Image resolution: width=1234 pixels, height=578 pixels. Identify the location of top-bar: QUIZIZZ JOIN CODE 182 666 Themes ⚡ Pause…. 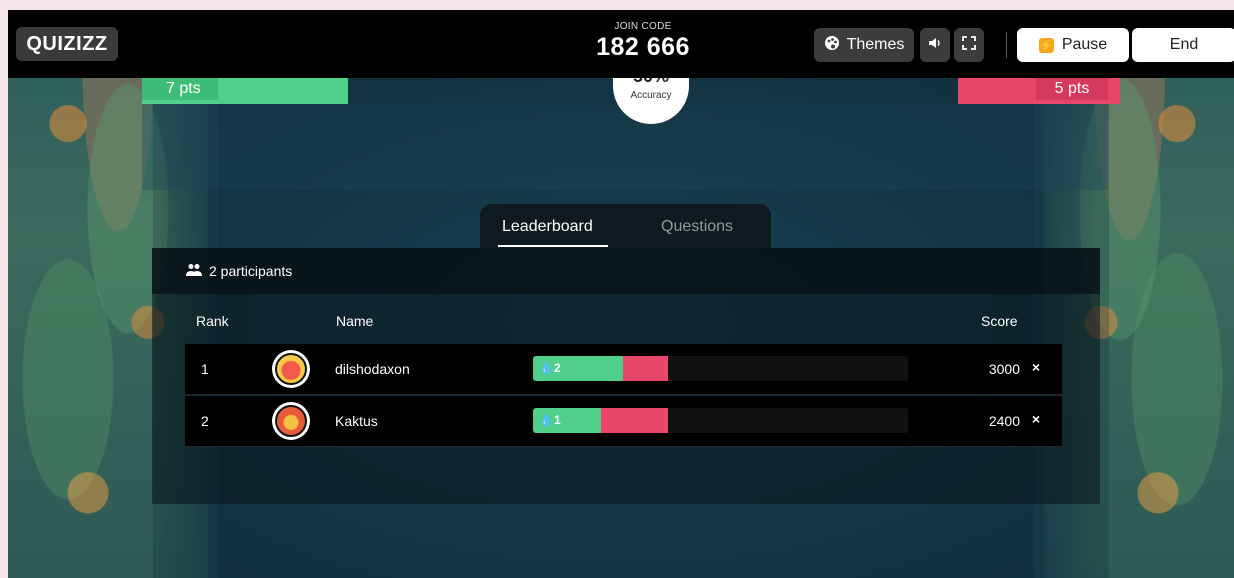
(621, 44).